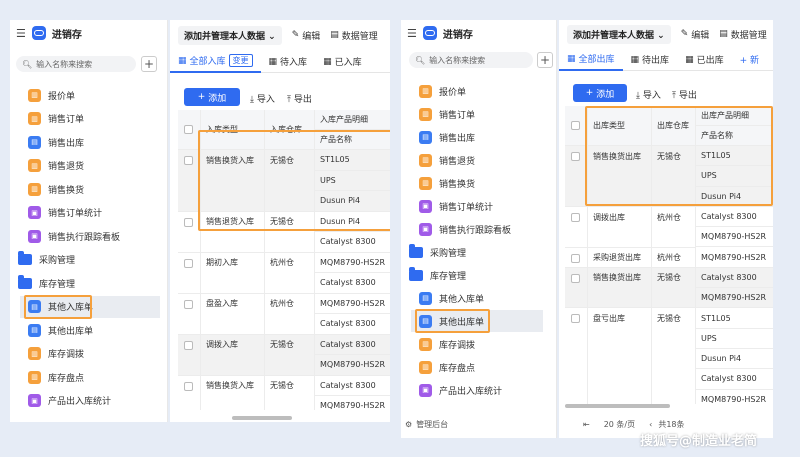 This screenshot has height=457, width=800. I want to click on right-horizontal-scrollbar, so click(617, 406).